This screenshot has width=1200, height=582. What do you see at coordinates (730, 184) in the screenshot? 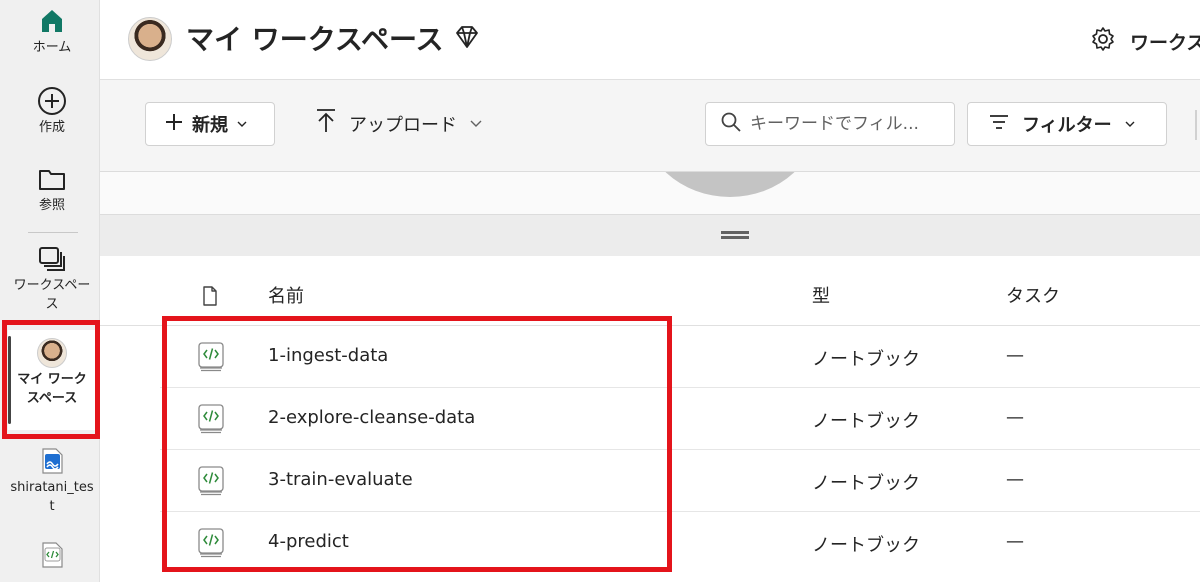
I see `banner-illustration` at bounding box center [730, 184].